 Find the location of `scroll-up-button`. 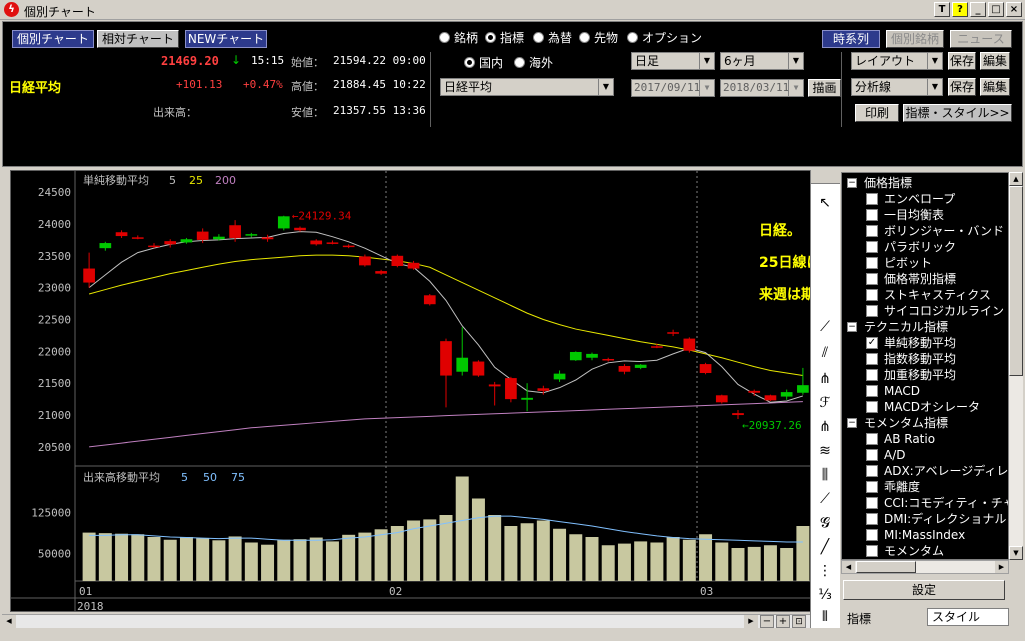

scroll-up-button is located at coordinates (825, 177).